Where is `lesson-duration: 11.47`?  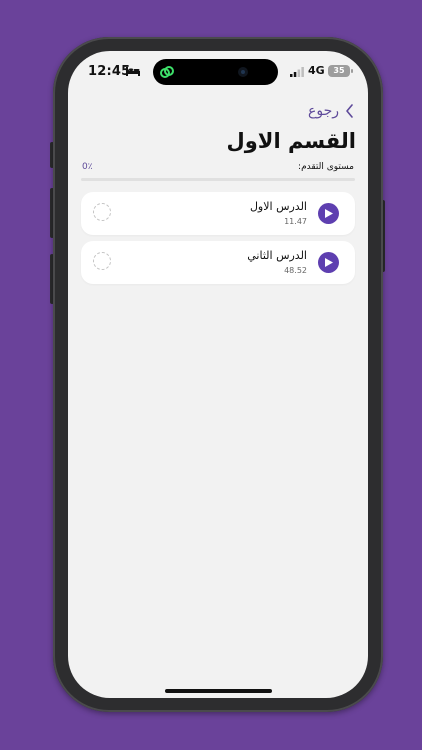
lesson-duration: 11.47 is located at coordinates (295, 221).